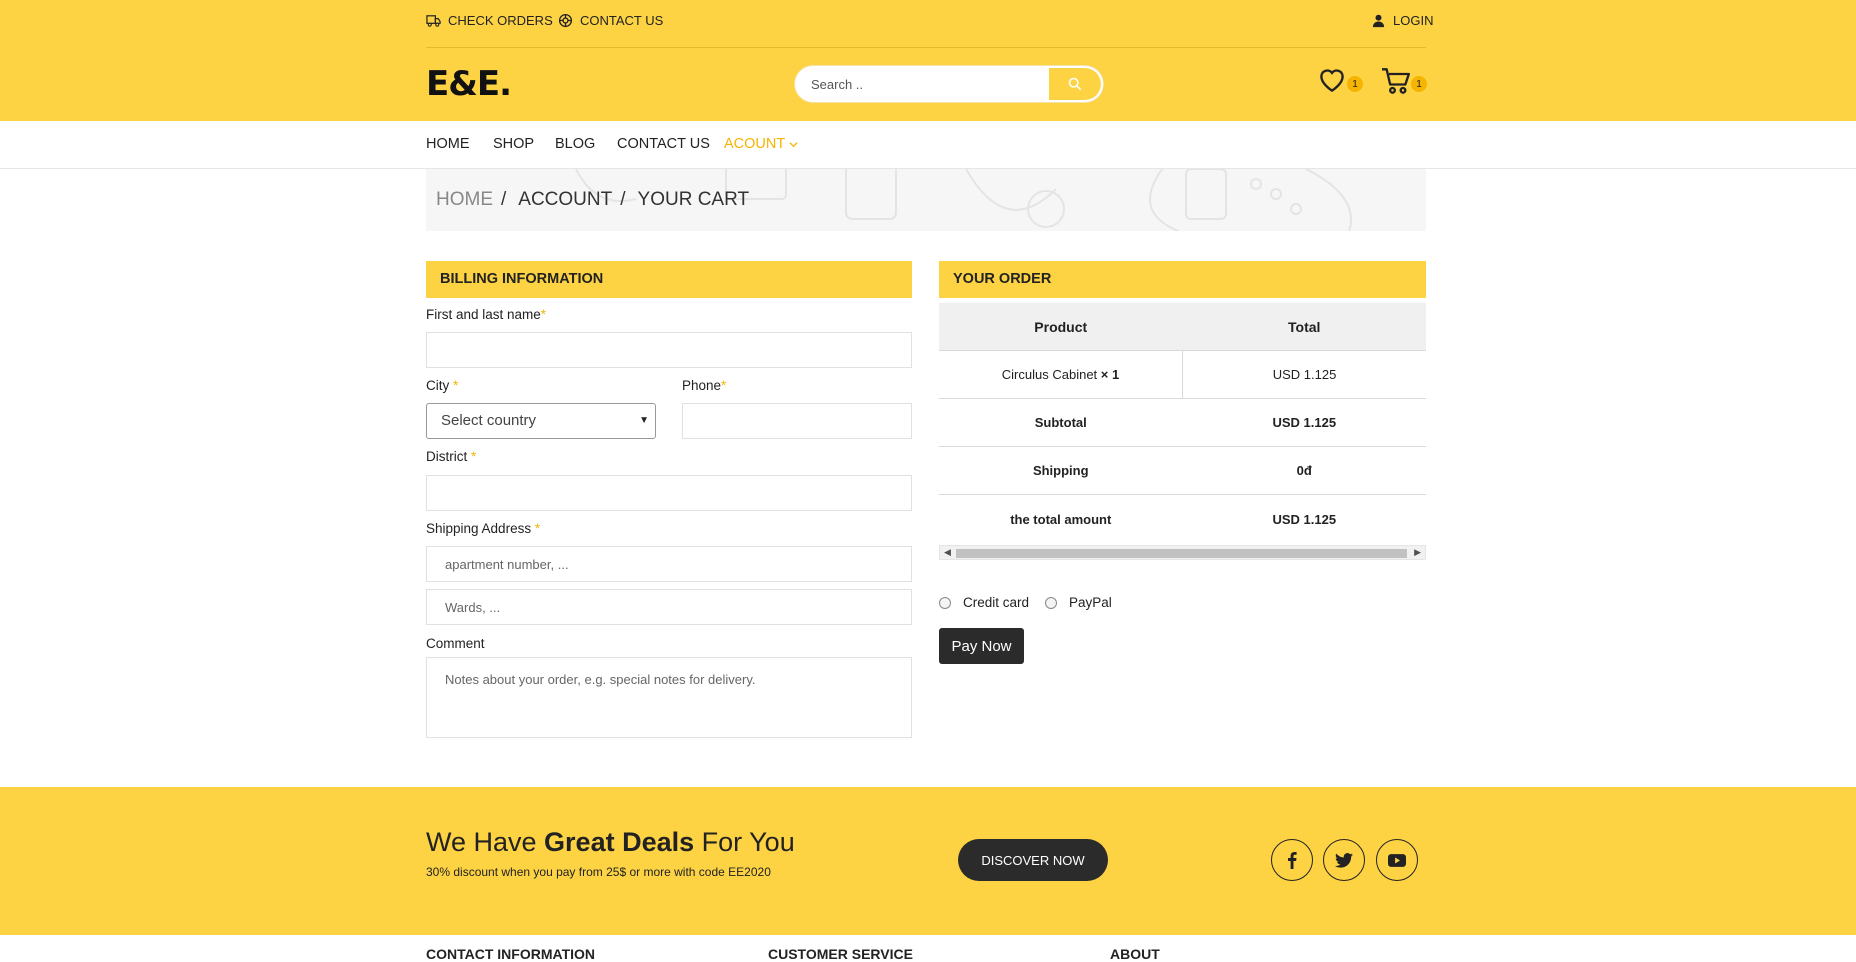  I want to click on paypal-radio, so click(1051, 602).